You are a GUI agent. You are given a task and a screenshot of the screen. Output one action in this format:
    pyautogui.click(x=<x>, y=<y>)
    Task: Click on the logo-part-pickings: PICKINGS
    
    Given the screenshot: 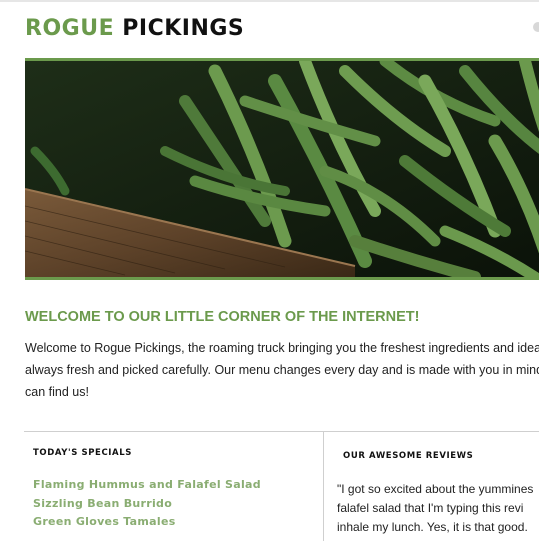 What is the action you would take?
    pyautogui.click(x=183, y=28)
    